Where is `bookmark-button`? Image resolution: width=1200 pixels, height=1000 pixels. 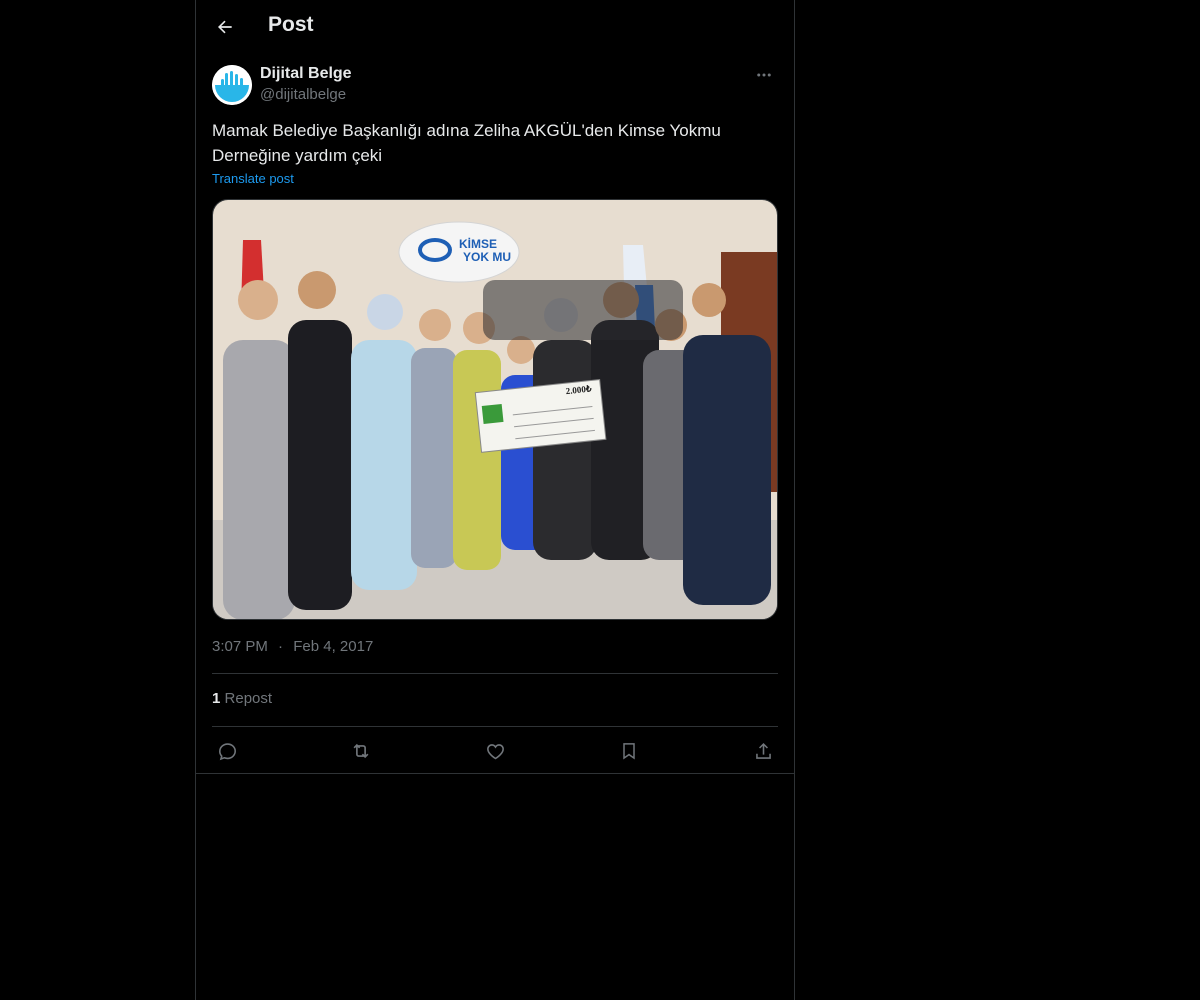 bookmark-button is located at coordinates (629, 751).